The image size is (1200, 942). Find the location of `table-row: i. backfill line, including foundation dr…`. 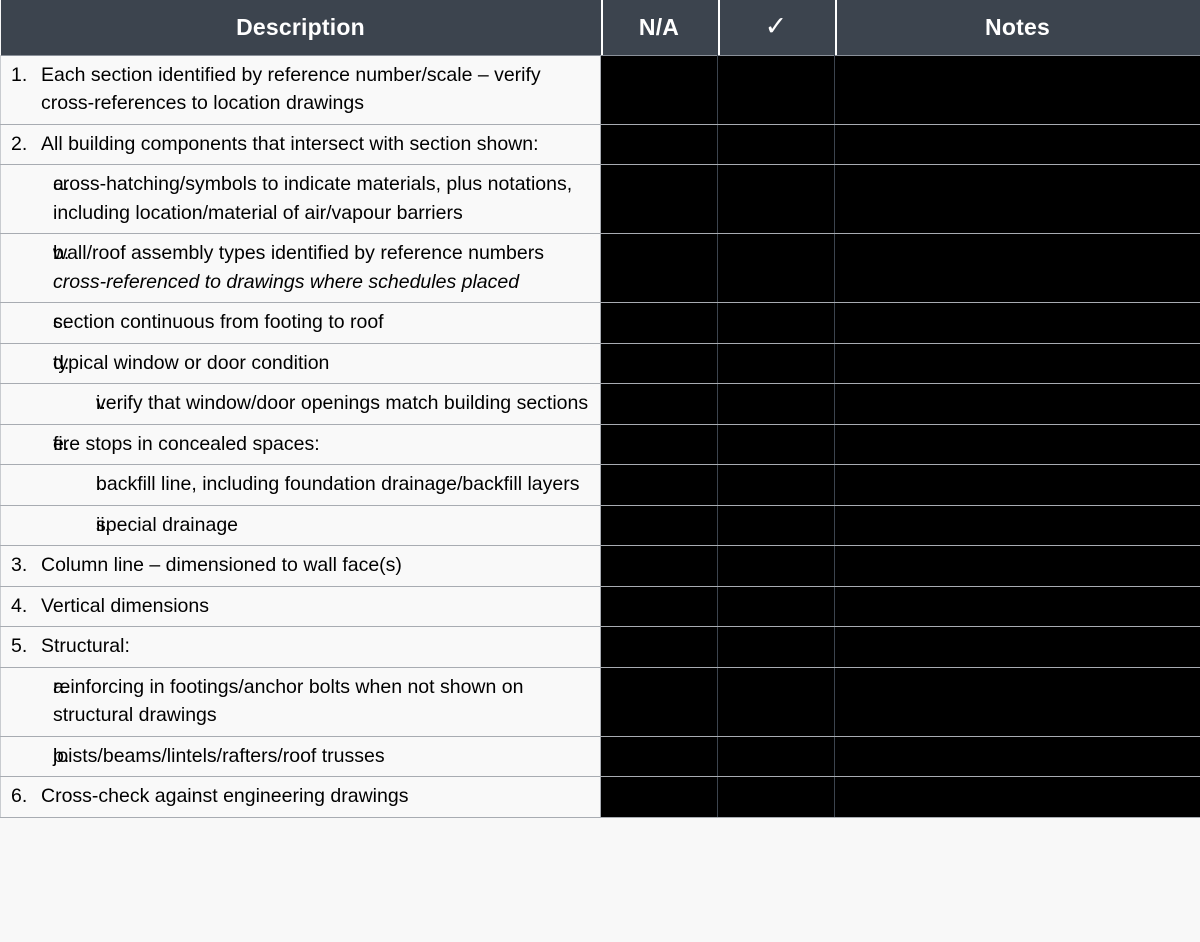

table-row: i. backfill line, including foundation dr… is located at coordinates (600, 485).